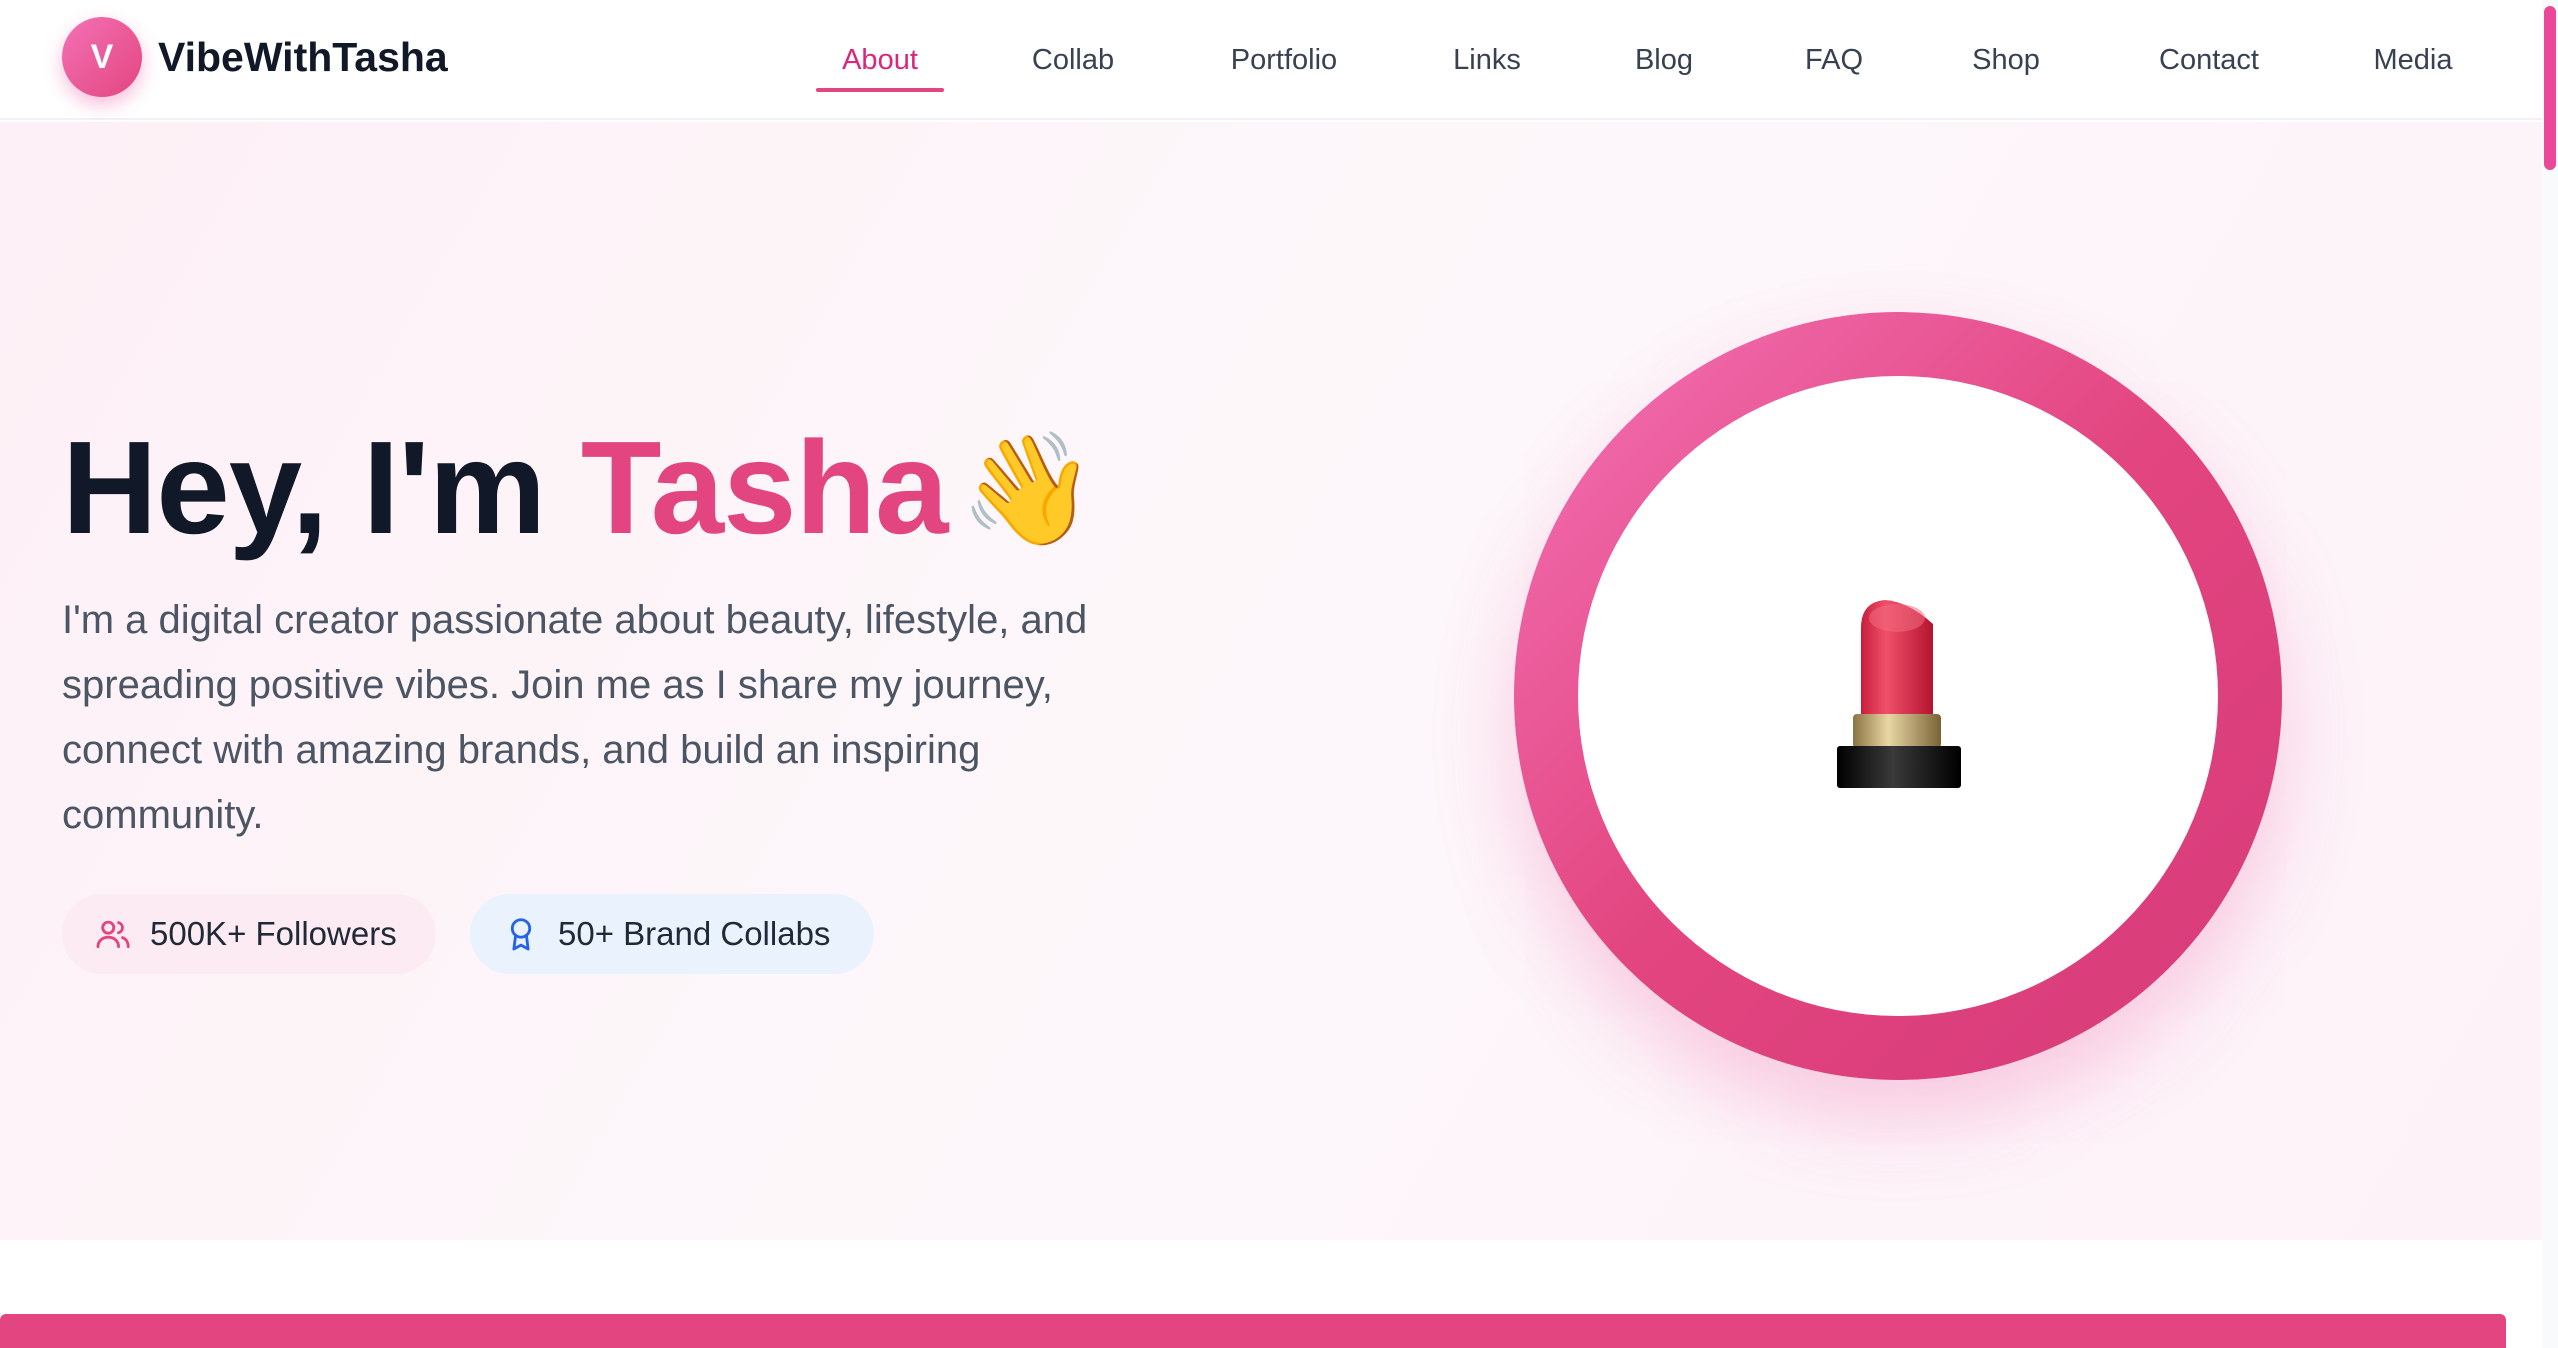 The height and width of the screenshot is (1348, 2558). Describe the element at coordinates (273, 933) in the screenshot. I see `followers-count: 500K+ Followers` at that location.